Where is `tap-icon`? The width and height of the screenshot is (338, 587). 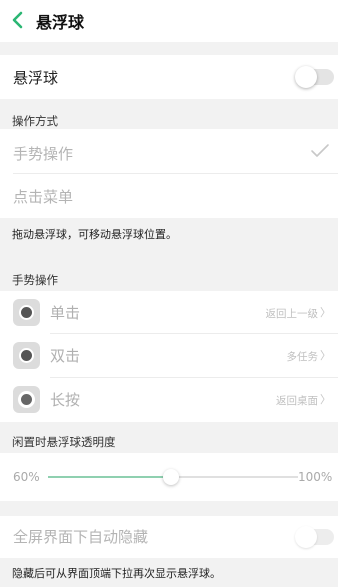 tap-icon is located at coordinates (26, 312).